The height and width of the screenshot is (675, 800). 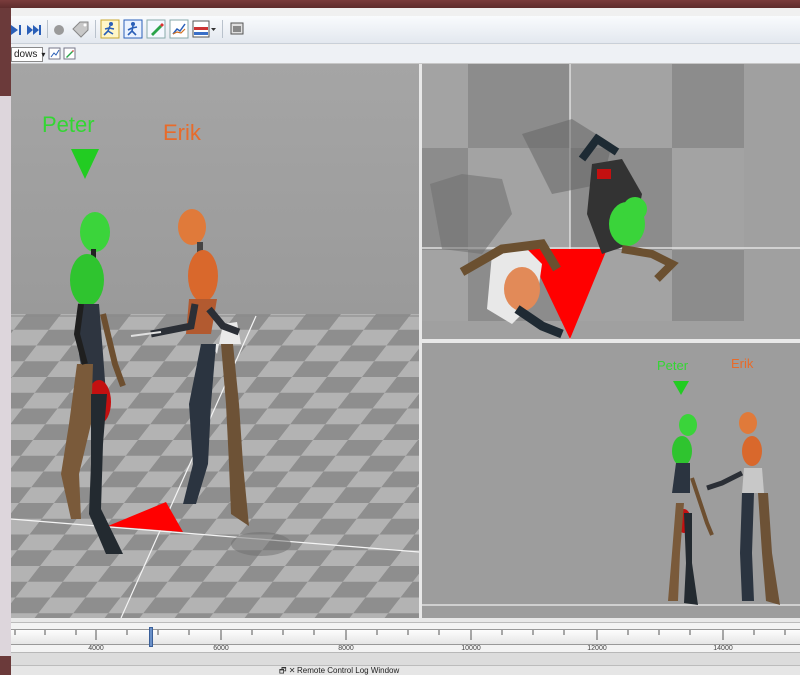 What do you see at coordinates (287, 670) in the screenshot?
I see `panel-float-close-controls: 🗗 ✕` at bounding box center [287, 670].